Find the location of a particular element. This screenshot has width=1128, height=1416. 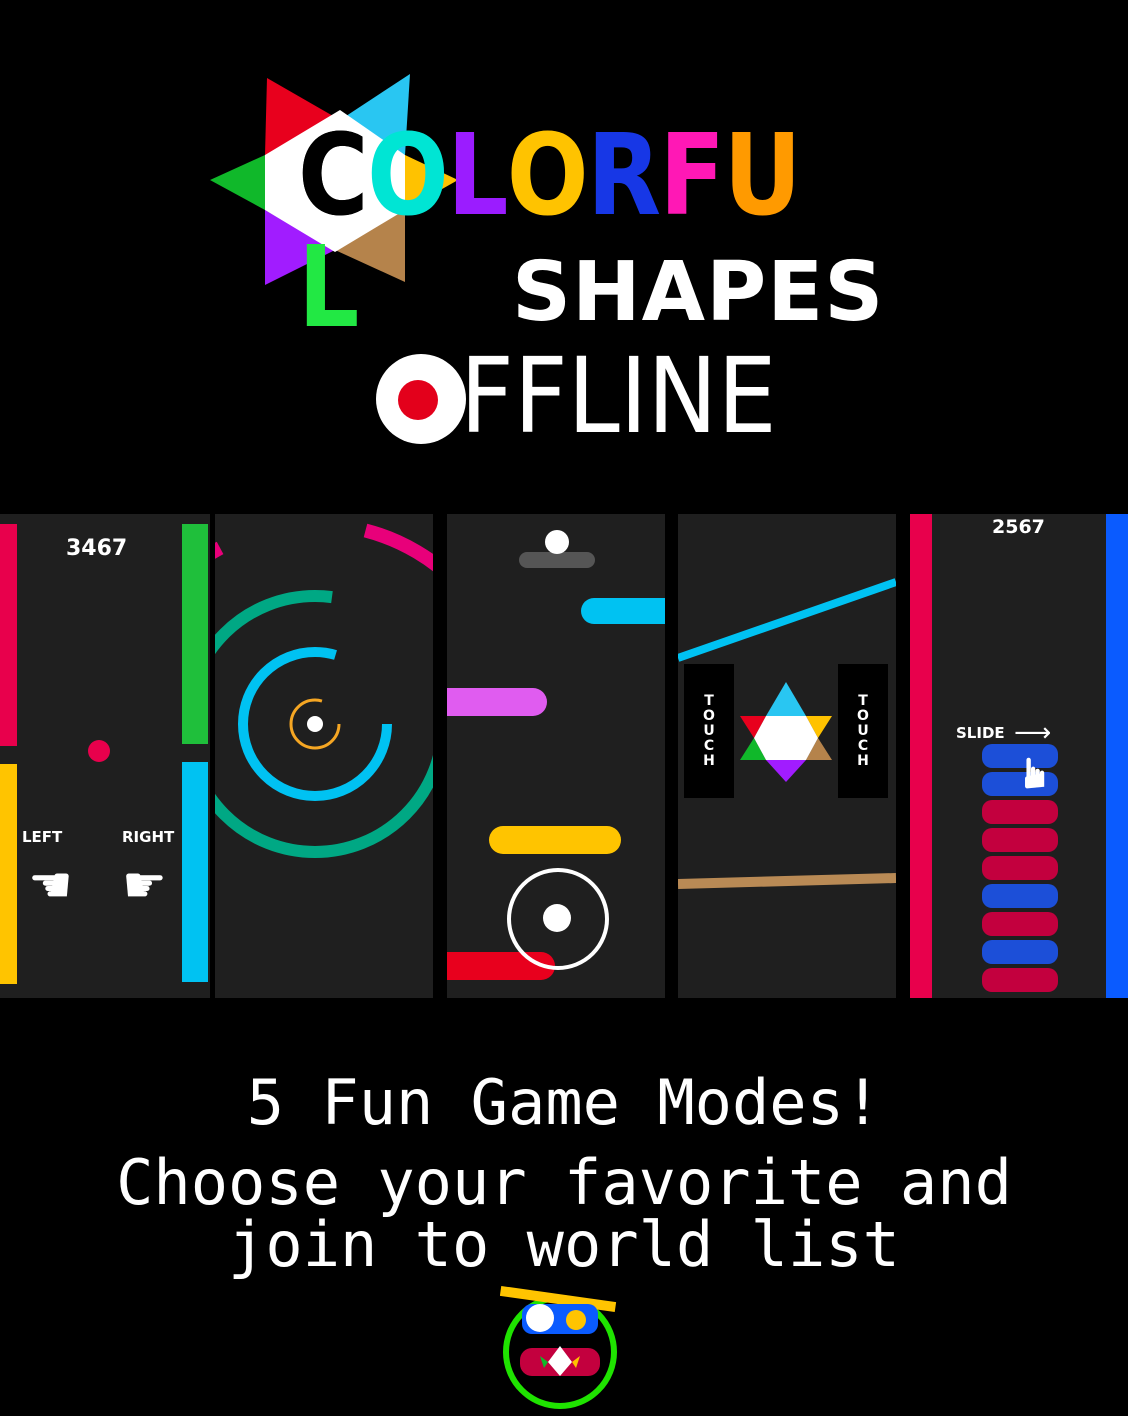

game-mode-panel-4: TOUCH TOUCH is located at coordinates (787, 756).